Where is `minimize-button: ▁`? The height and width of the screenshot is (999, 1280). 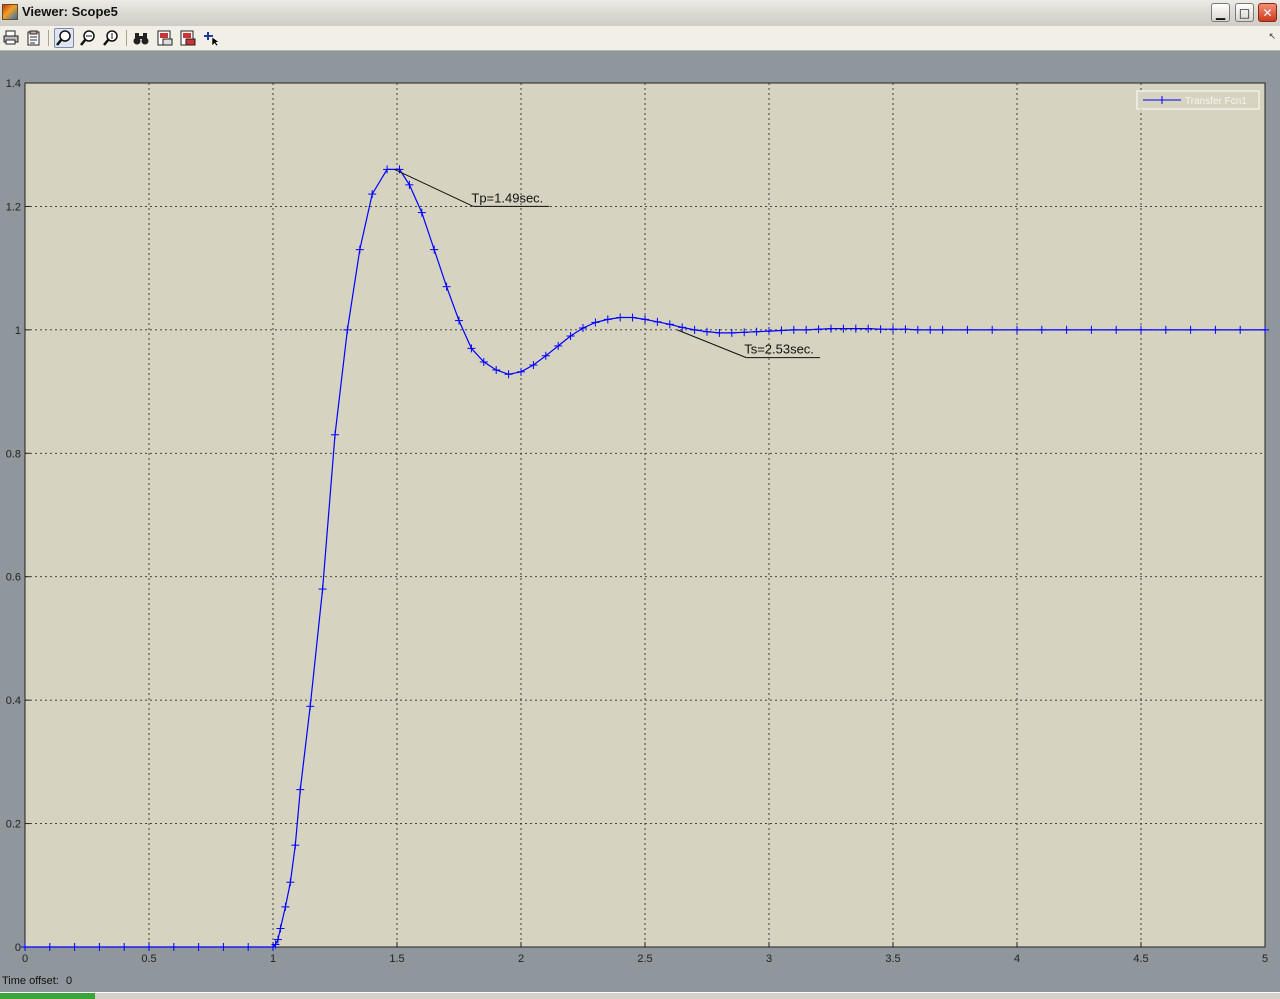
minimize-button: ▁ is located at coordinates (1220, 12).